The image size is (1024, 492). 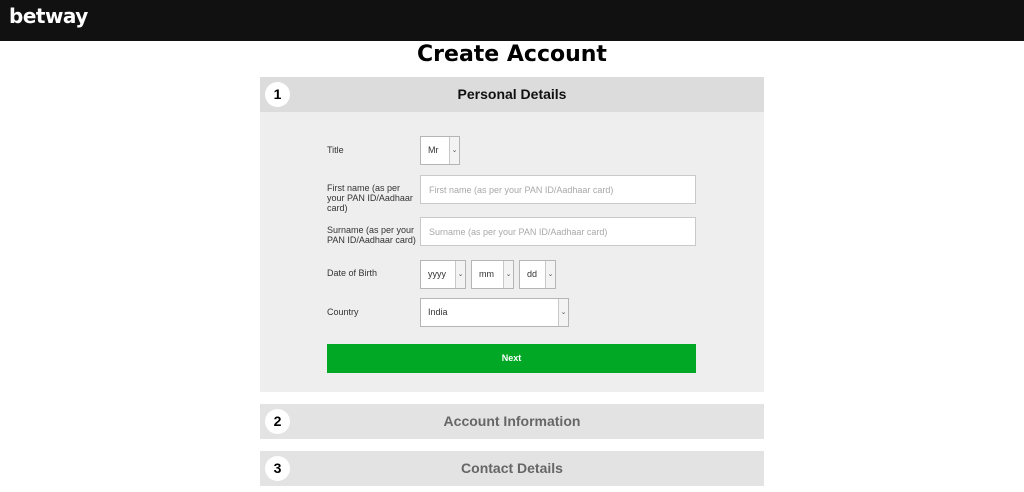 What do you see at coordinates (440, 150) in the screenshot?
I see `title-select: Mr ⌄` at bounding box center [440, 150].